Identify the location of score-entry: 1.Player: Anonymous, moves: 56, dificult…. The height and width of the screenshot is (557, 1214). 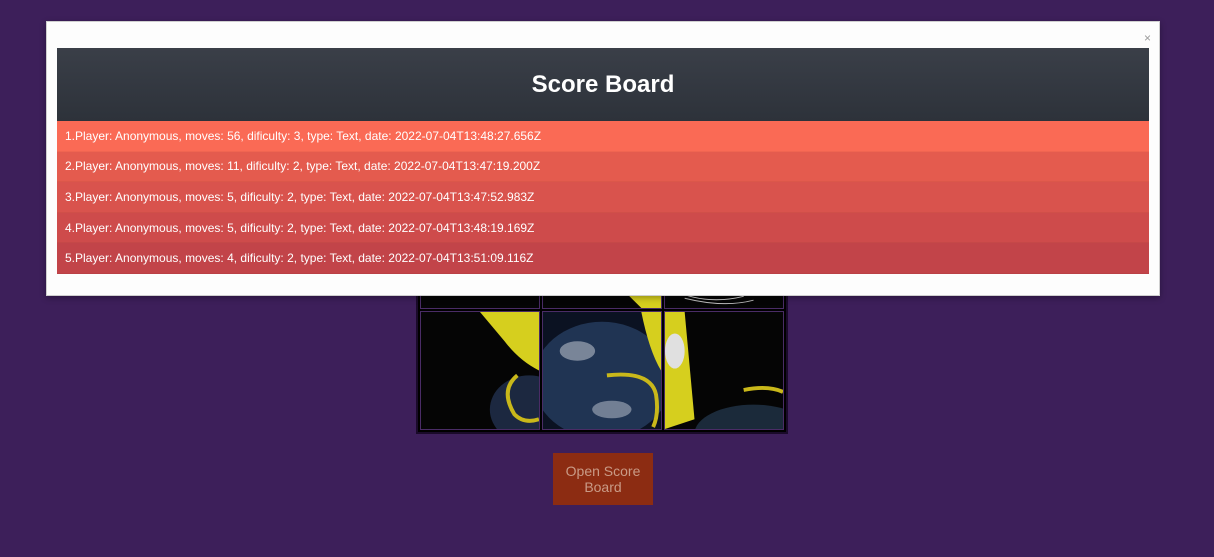
(603, 136).